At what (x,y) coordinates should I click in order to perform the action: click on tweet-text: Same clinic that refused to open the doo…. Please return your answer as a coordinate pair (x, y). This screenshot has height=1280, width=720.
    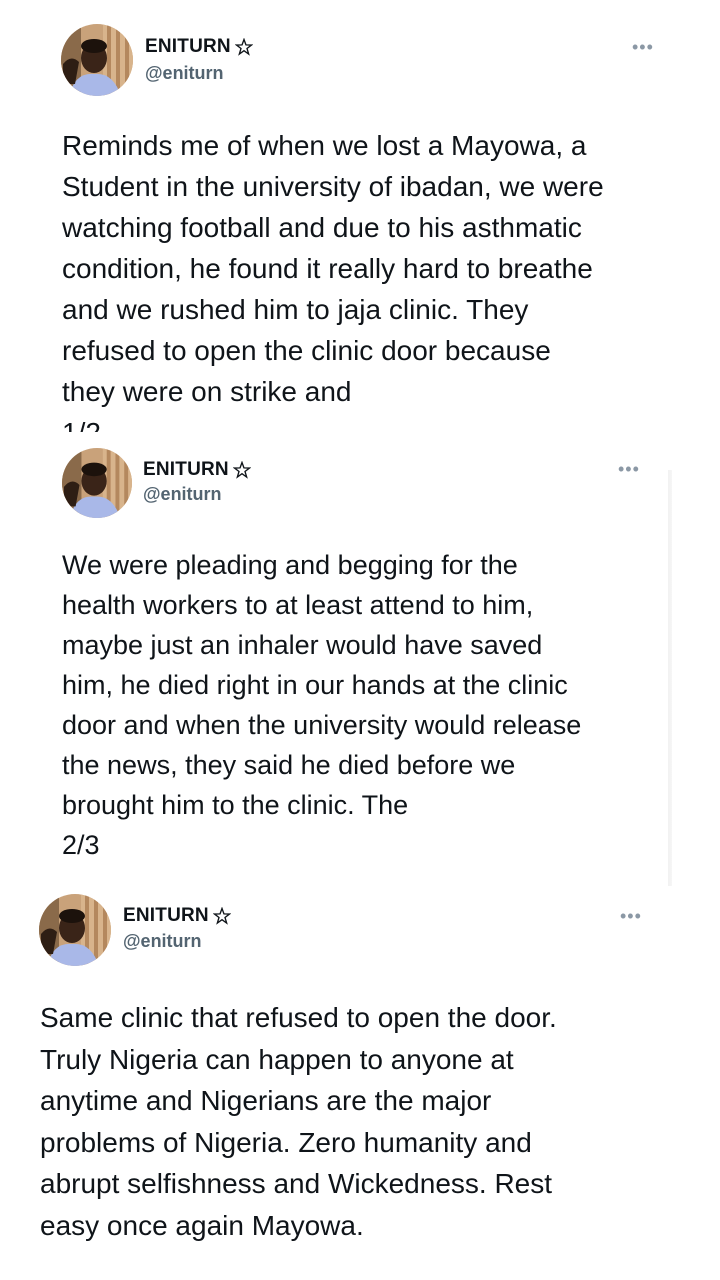
    Looking at the image, I should click on (298, 1121).